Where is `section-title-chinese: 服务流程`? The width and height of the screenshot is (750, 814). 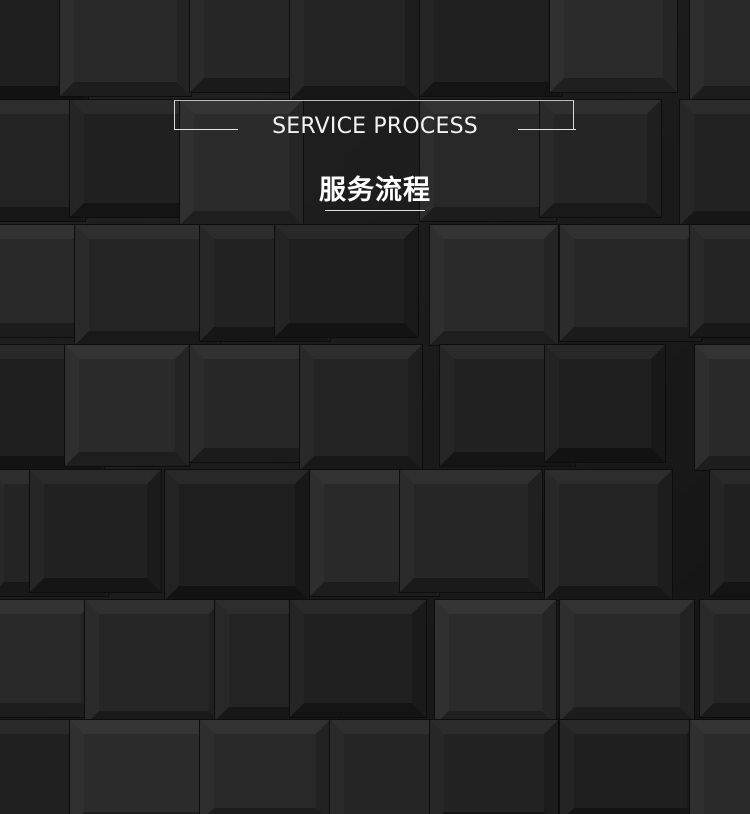
section-title-chinese: 服务流程 is located at coordinates (375, 190).